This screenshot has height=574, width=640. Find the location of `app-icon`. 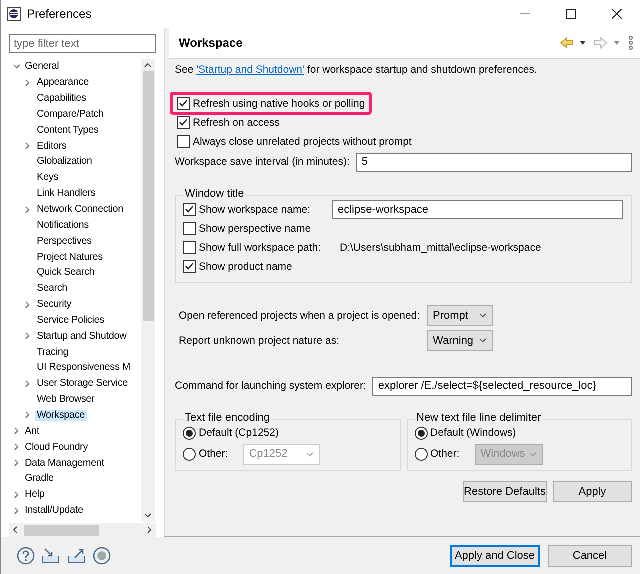

app-icon is located at coordinates (14, 14).